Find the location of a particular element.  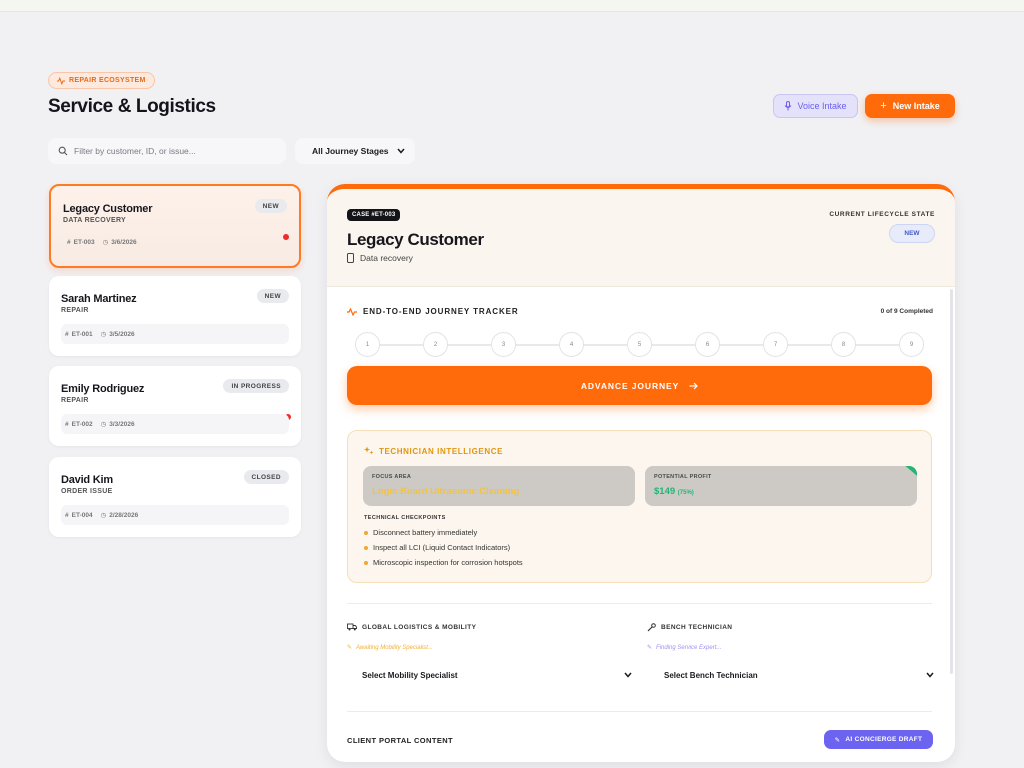

potential-profit-value: $149 (75%) is located at coordinates (674, 491).